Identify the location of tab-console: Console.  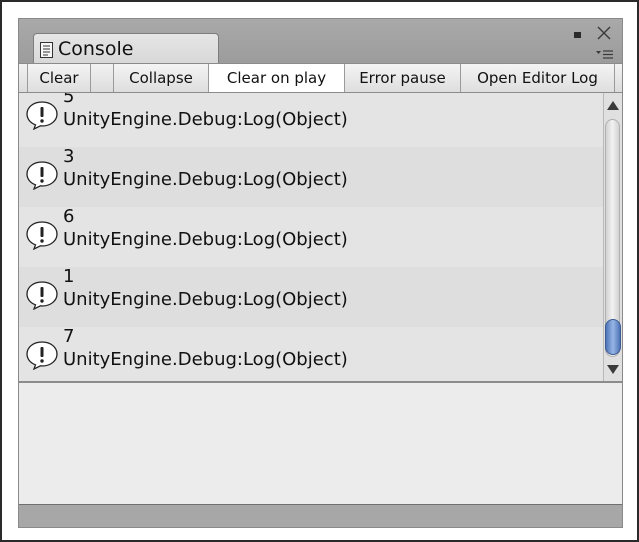
(126, 48).